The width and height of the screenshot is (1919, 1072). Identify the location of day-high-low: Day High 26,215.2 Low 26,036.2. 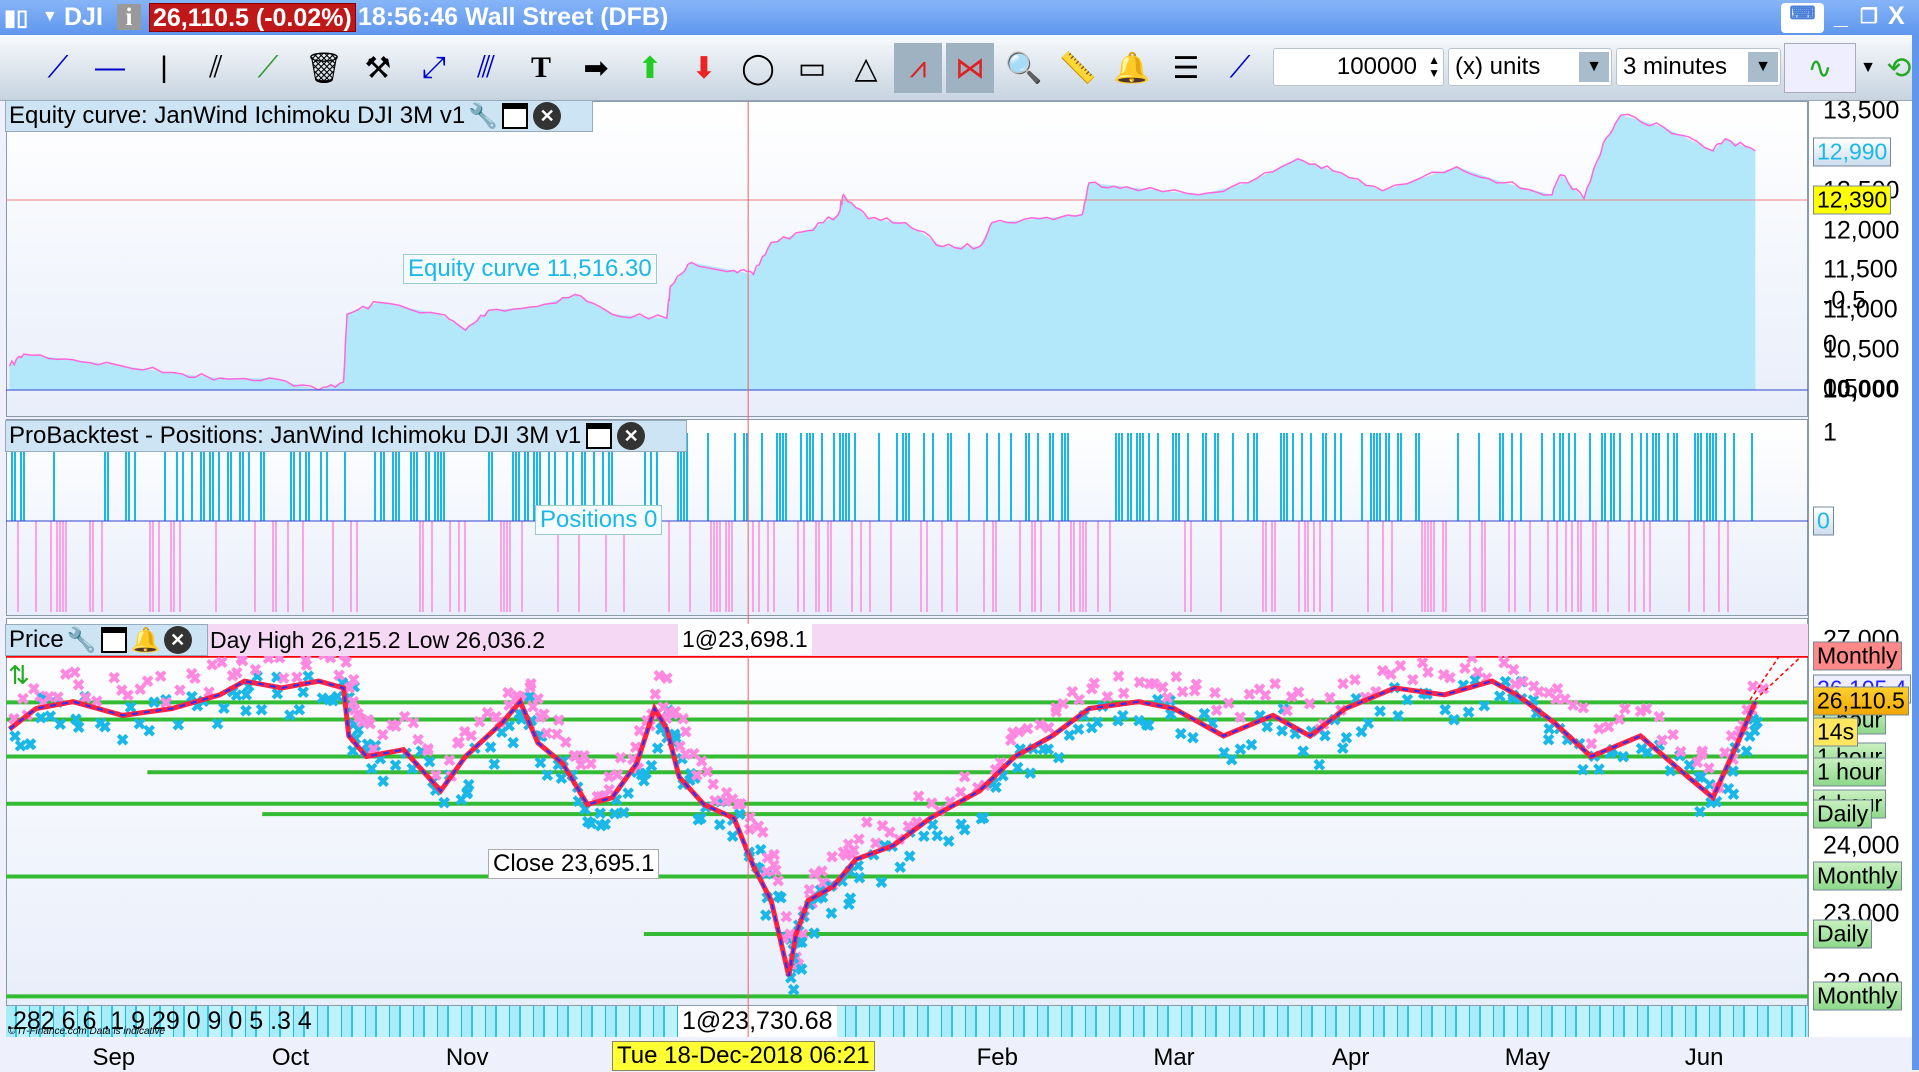
(378, 640).